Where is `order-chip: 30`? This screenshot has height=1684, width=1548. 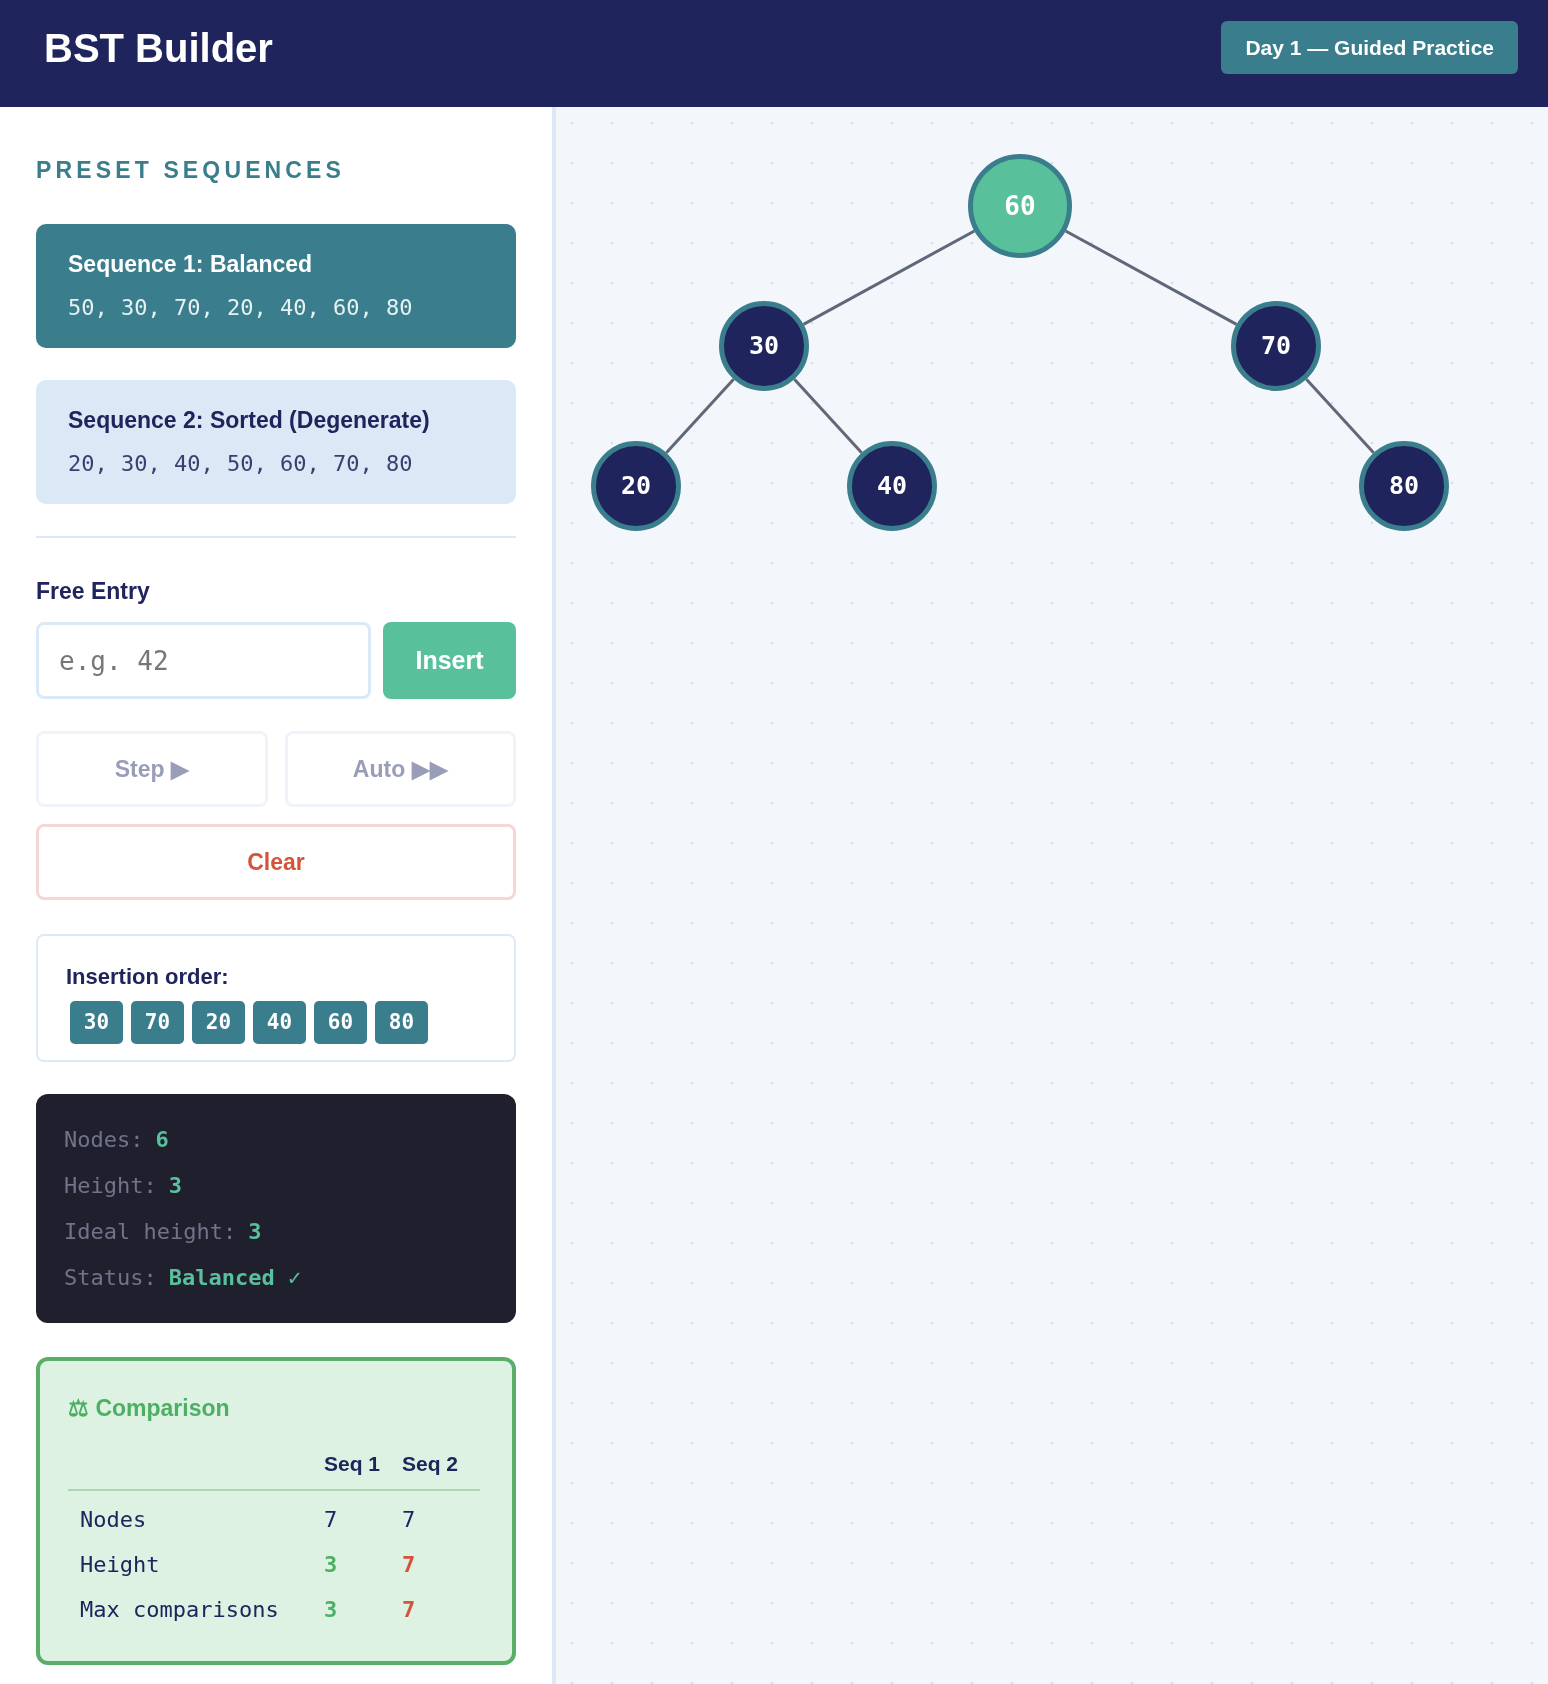
order-chip: 30 is located at coordinates (96, 1022).